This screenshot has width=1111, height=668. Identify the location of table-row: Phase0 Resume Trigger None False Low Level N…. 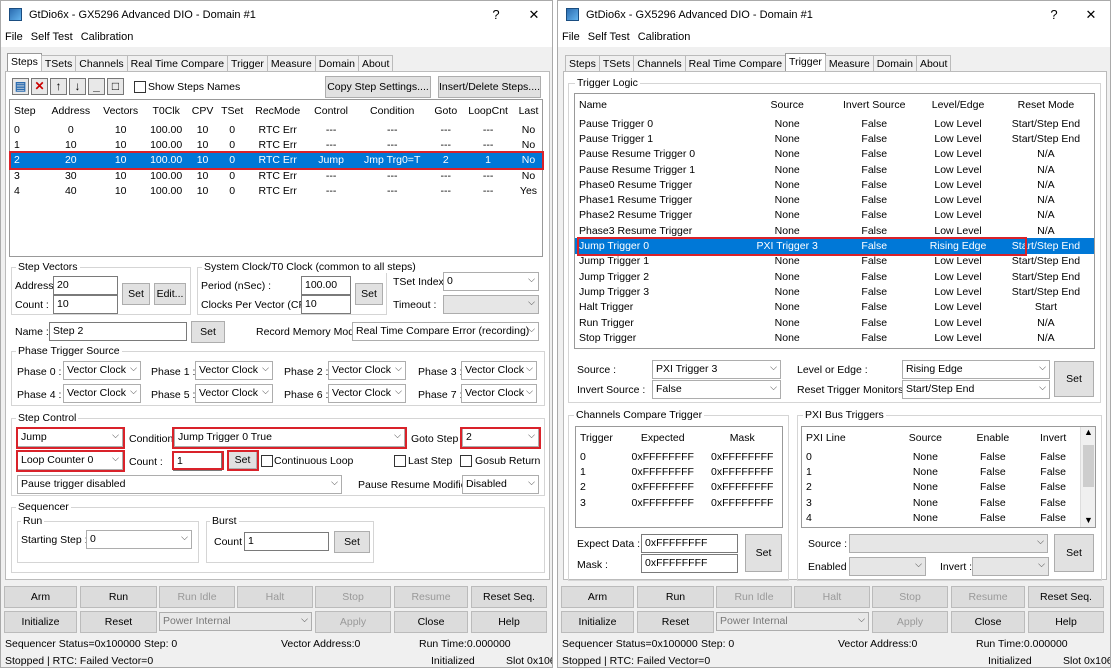
(834, 184).